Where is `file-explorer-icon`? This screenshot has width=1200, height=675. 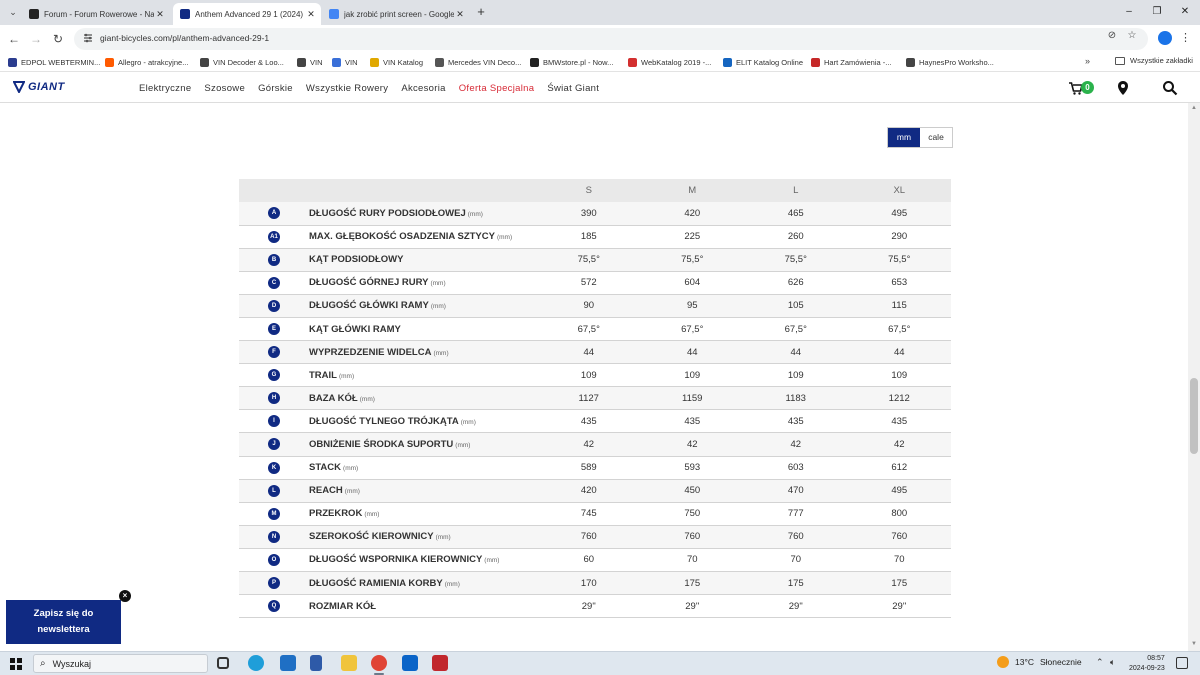 file-explorer-icon is located at coordinates (349, 663).